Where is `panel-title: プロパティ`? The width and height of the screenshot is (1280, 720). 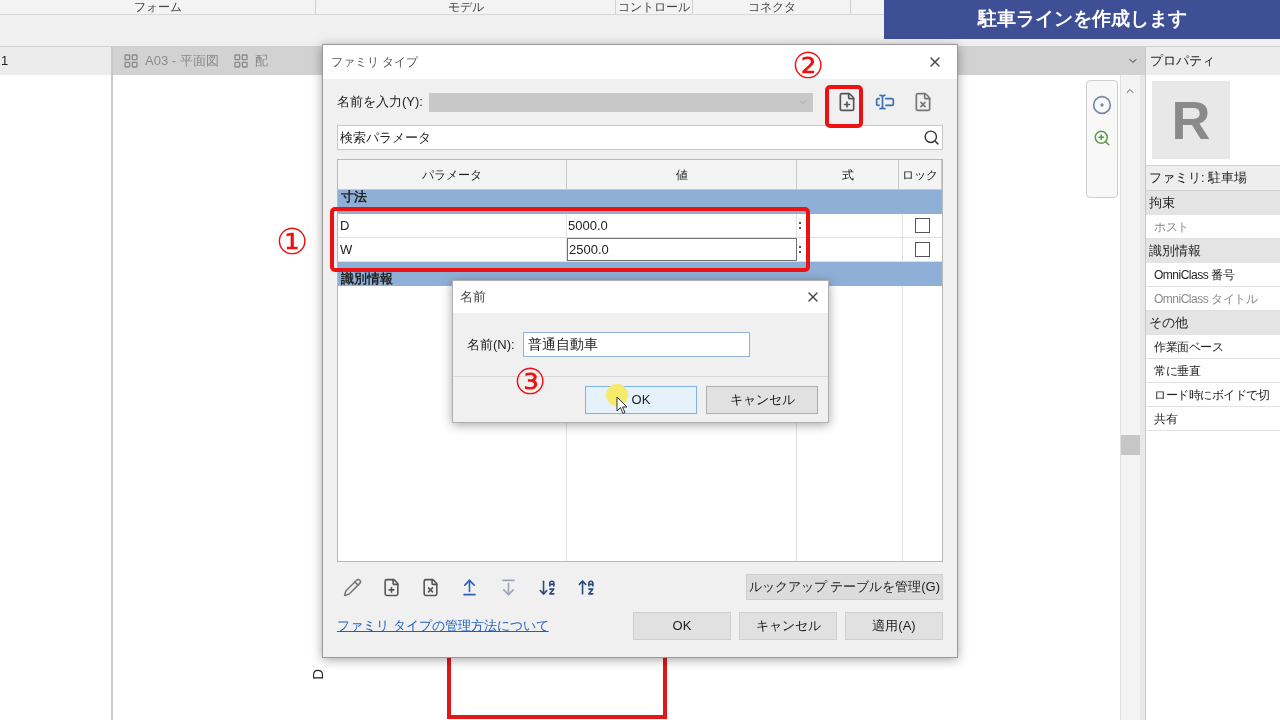 panel-title: プロパティ is located at coordinates (1182, 61).